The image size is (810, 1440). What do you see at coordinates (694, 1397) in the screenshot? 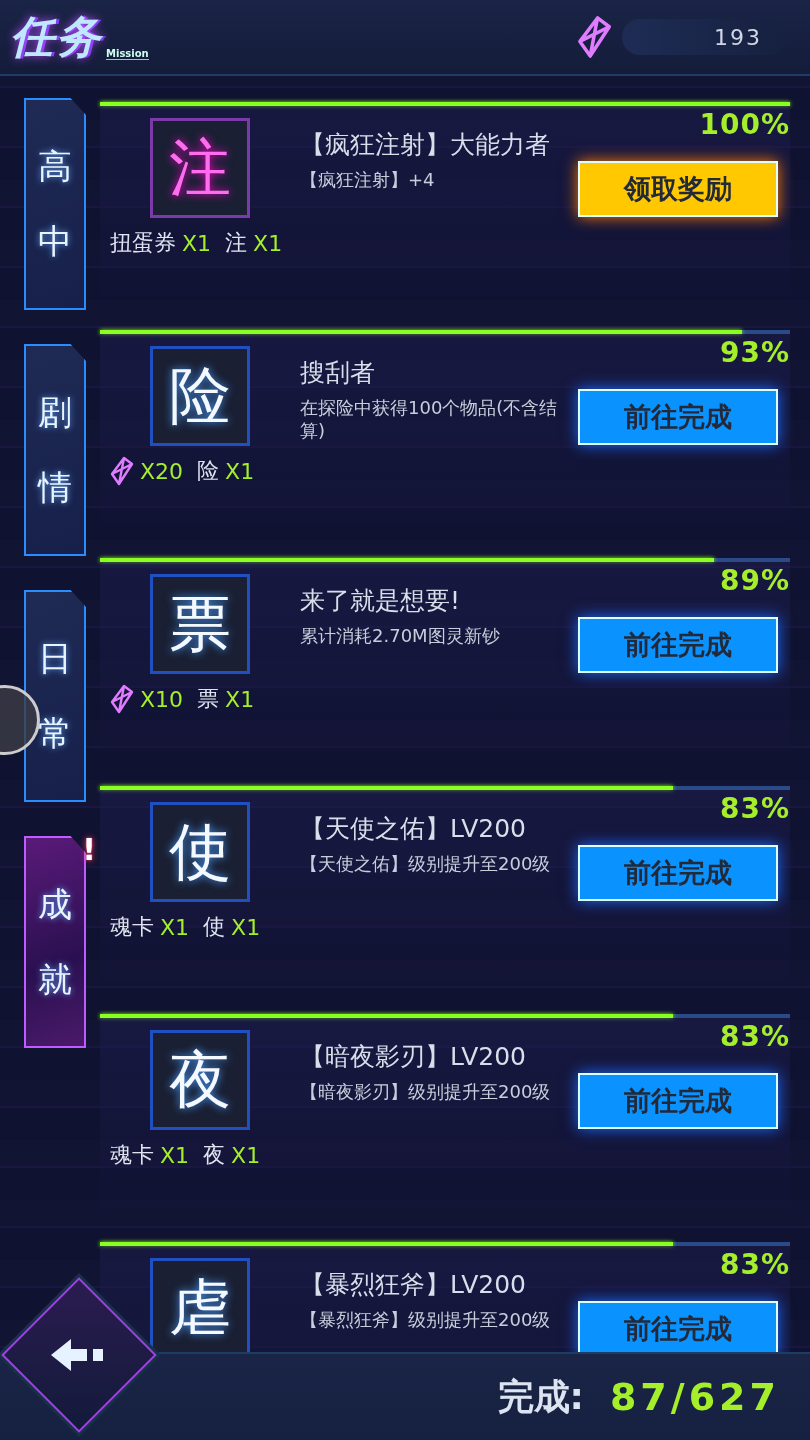
I see `completion-value: 87/627` at bounding box center [694, 1397].